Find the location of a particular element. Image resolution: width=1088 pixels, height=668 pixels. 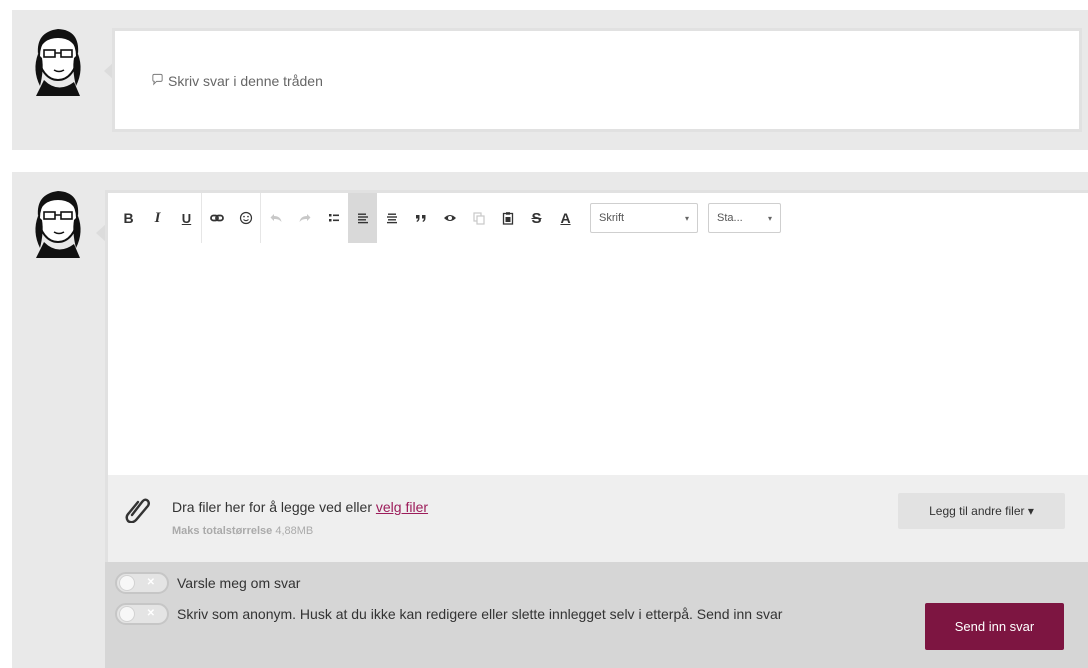

max-size-info: Maks totalstørrelse 4,88MB is located at coordinates (242, 531).